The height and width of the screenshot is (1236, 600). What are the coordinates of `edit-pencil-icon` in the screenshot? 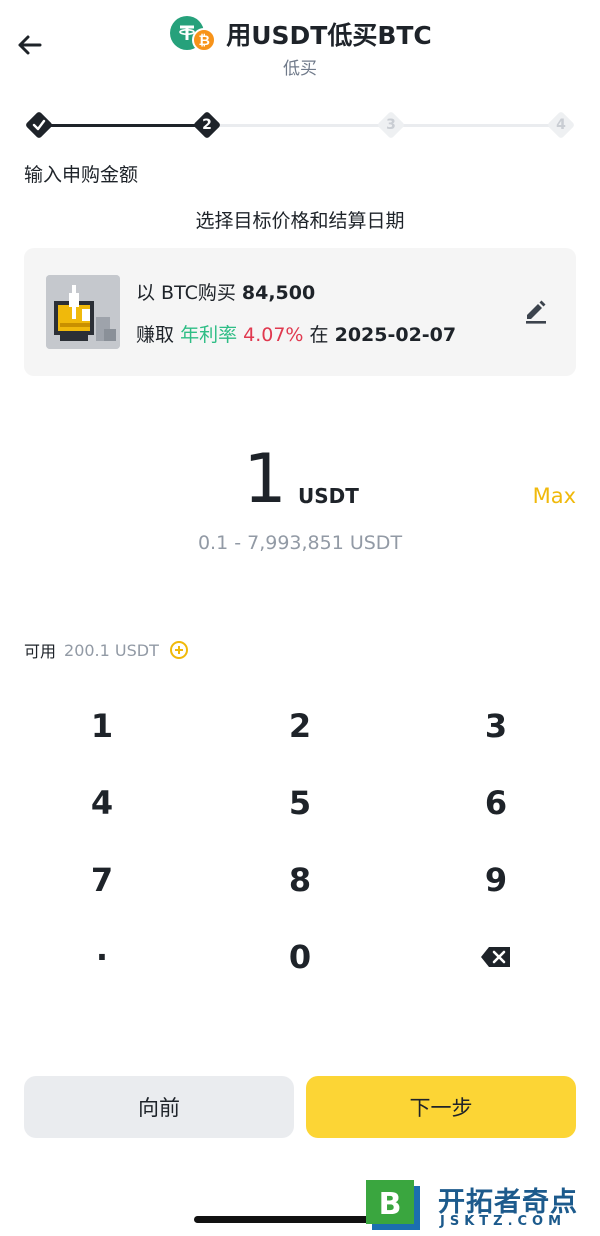 It's located at (536, 312).